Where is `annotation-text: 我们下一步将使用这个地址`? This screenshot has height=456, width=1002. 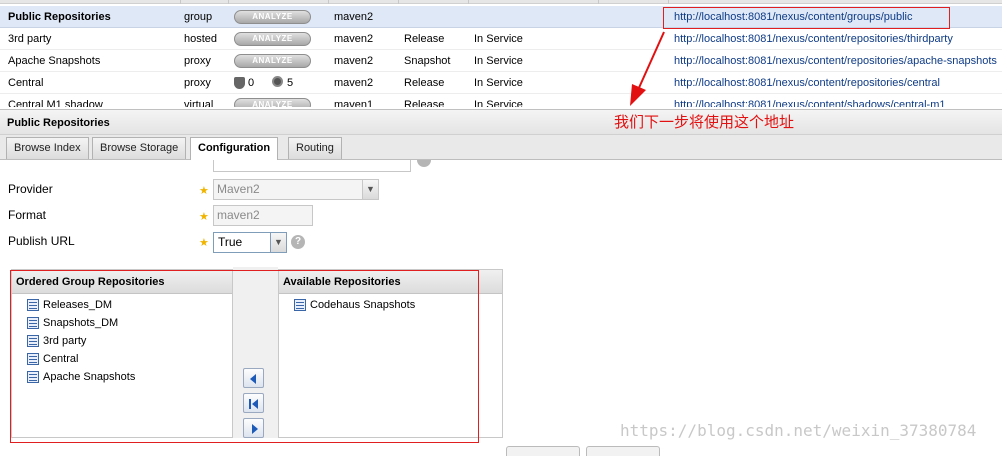 annotation-text: 我们下一步将使用这个地址 is located at coordinates (704, 122).